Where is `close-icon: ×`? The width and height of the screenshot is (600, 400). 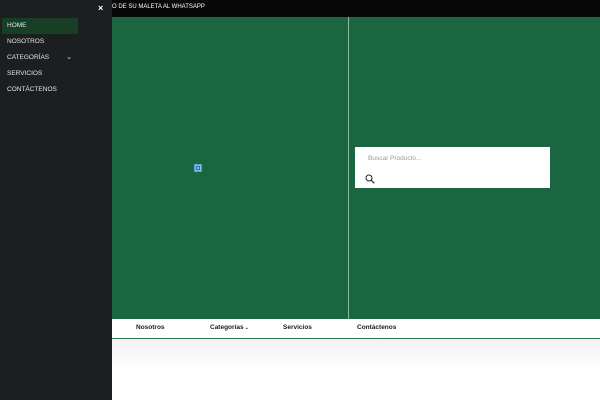 close-icon: × is located at coordinates (100, 8).